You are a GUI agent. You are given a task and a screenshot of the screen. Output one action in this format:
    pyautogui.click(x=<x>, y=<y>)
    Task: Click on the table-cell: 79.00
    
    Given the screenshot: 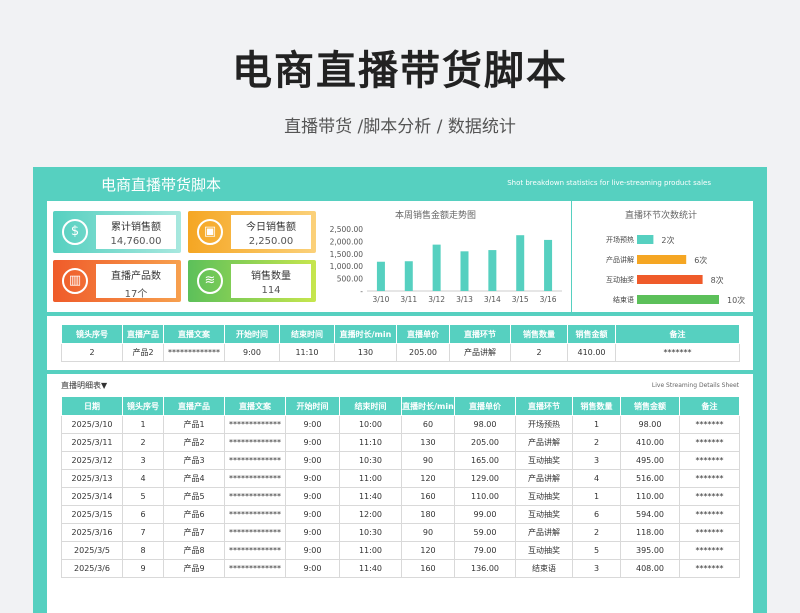 What is the action you would take?
    pyautogui.click(x=485, y=550)
    